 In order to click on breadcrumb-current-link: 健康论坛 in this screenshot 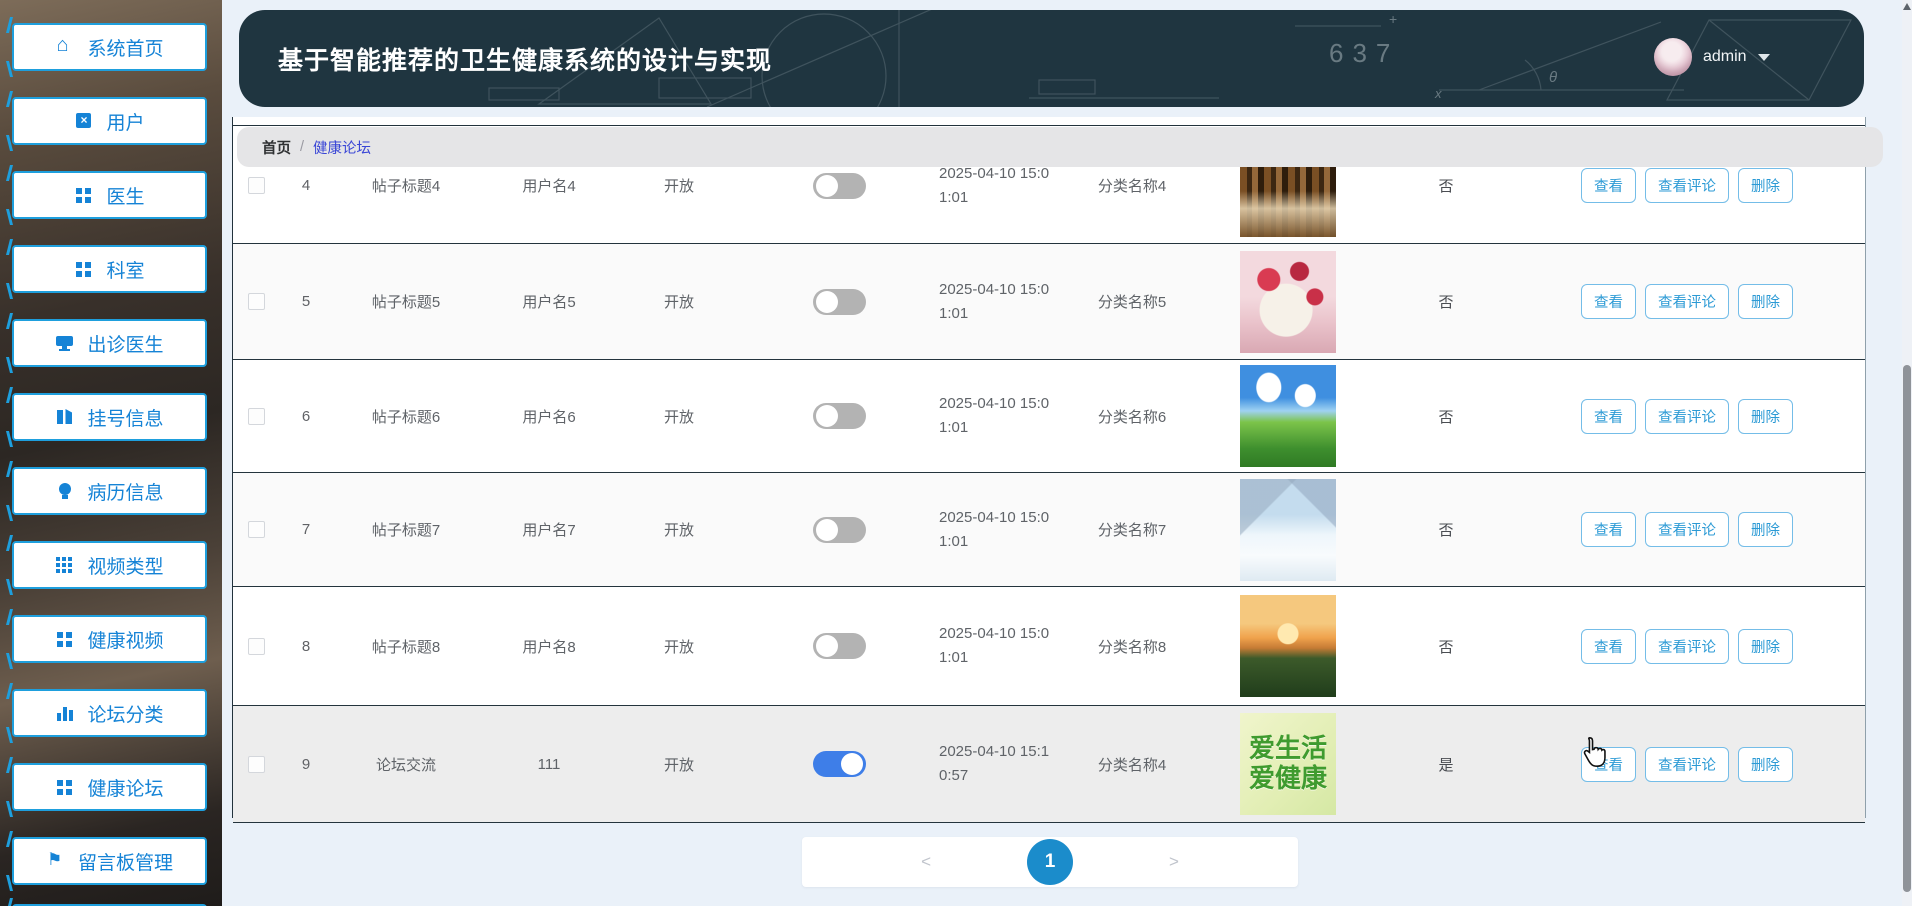, I will do `click(342, 147)`.